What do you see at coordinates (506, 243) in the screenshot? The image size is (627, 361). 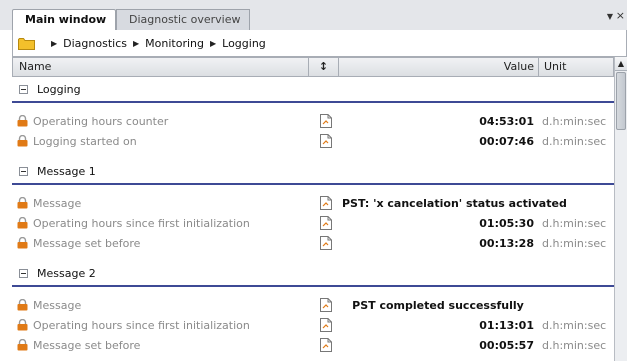 I see `row-value: 00:13:28` at bounding box center [506, 243].